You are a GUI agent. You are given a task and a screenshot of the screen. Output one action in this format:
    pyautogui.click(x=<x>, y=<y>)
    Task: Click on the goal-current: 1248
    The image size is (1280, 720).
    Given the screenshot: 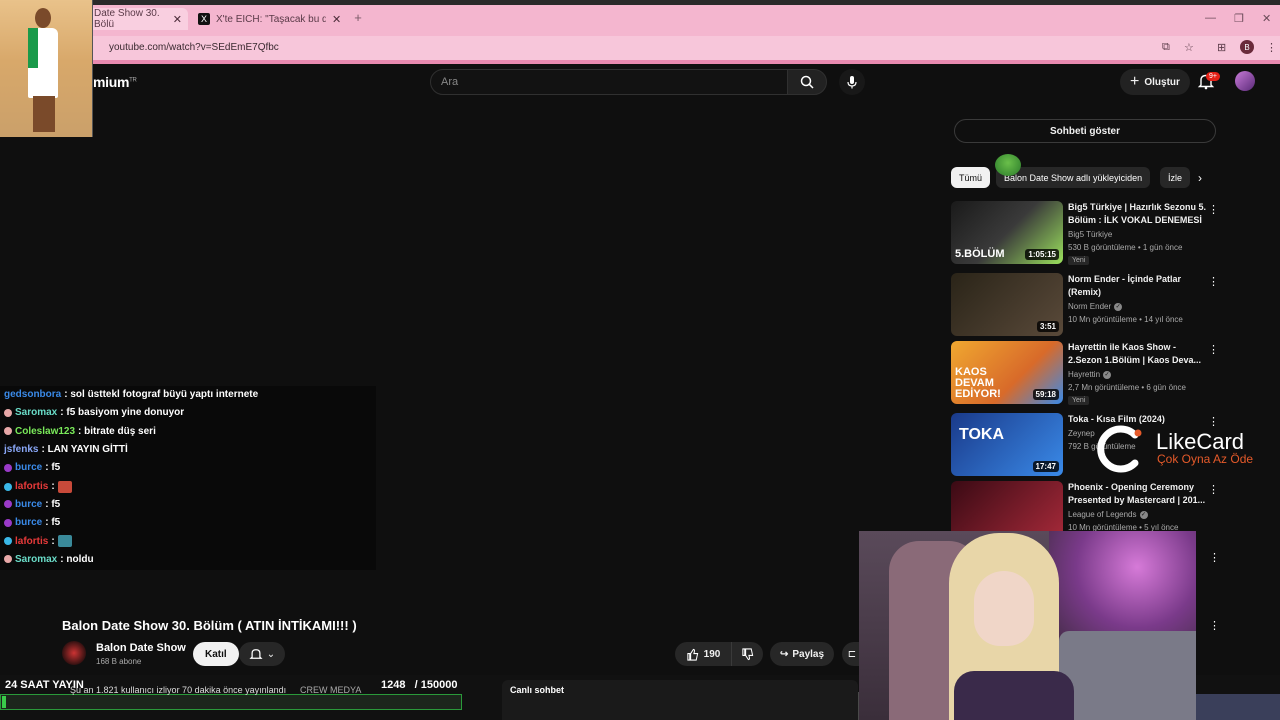 What is the action you would take?
    pyautogui.click(x=393, y=685)
    